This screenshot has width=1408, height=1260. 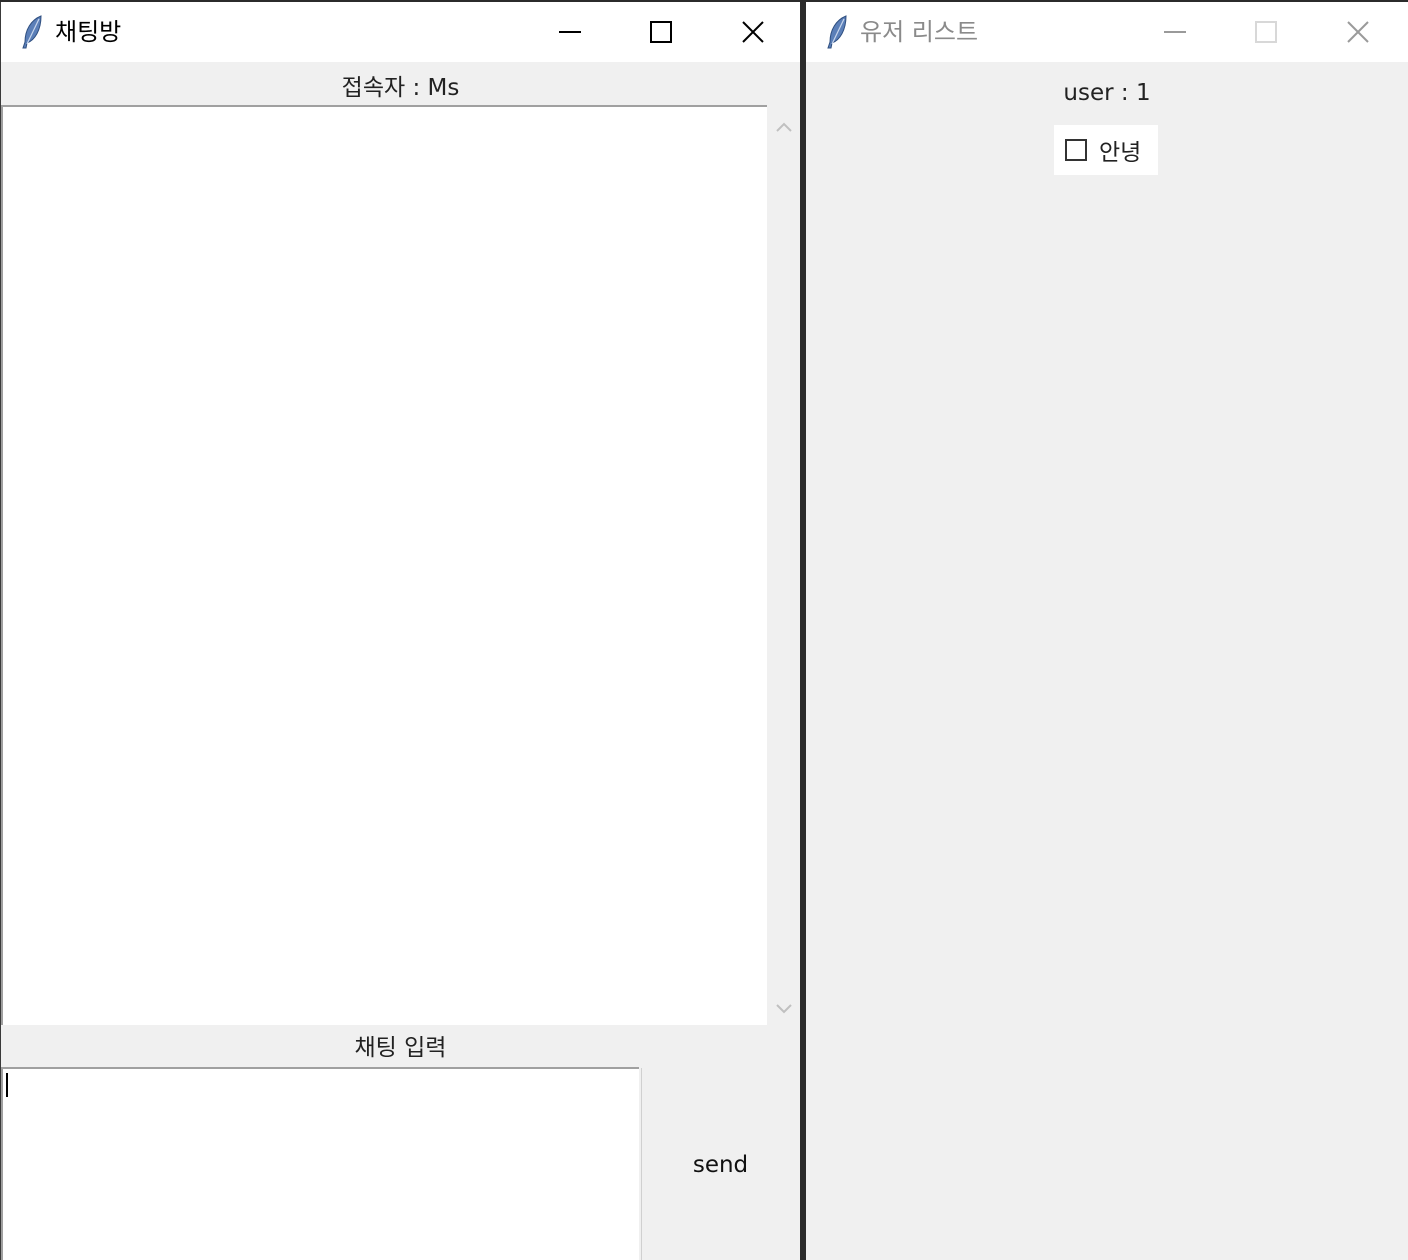 I want to click on user-name-label: 안녕, so click(x=1120, y=153).